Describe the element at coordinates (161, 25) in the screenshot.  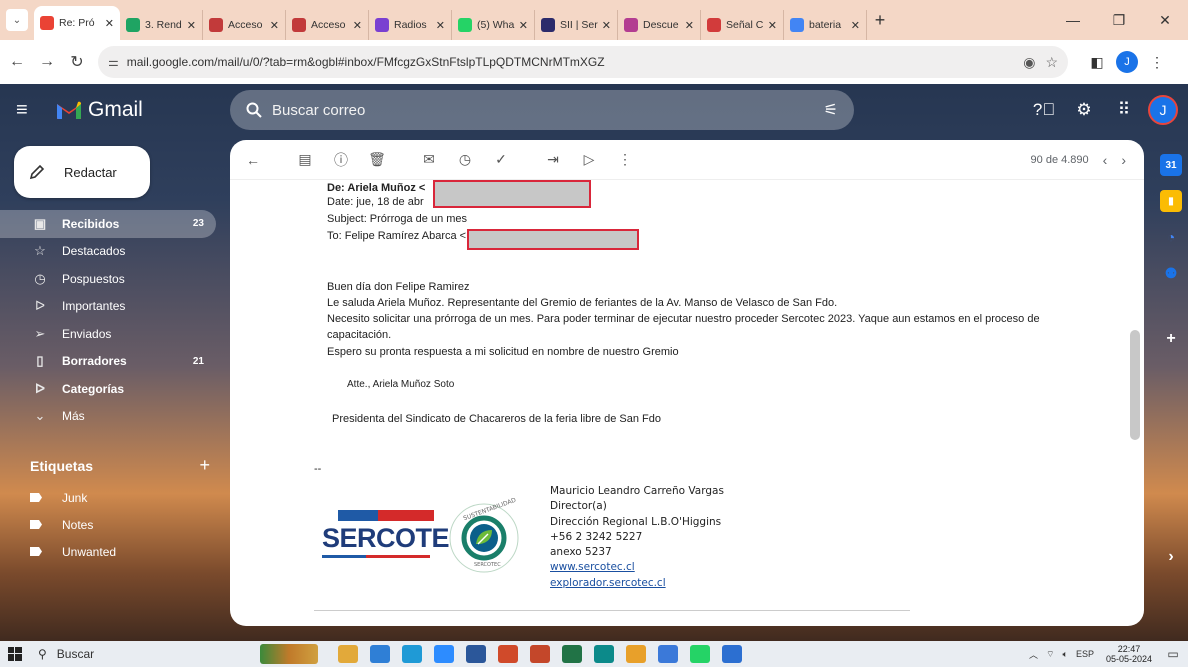
I see `browser-tab: 3. Rend ✕` at that location.